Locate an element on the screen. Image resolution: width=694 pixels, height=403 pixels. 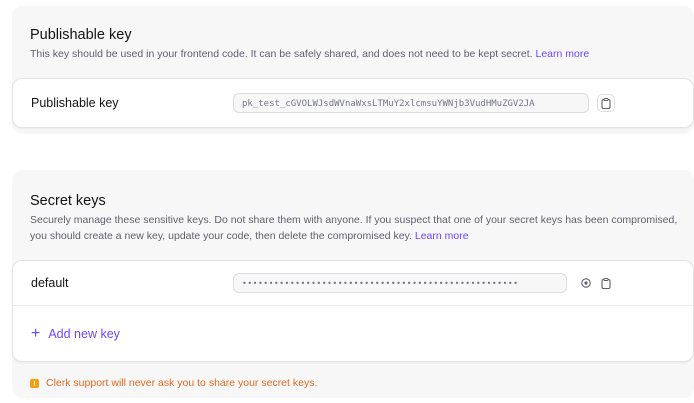
publishable-key-title: Publishable key is located at coordinates (81, 35).